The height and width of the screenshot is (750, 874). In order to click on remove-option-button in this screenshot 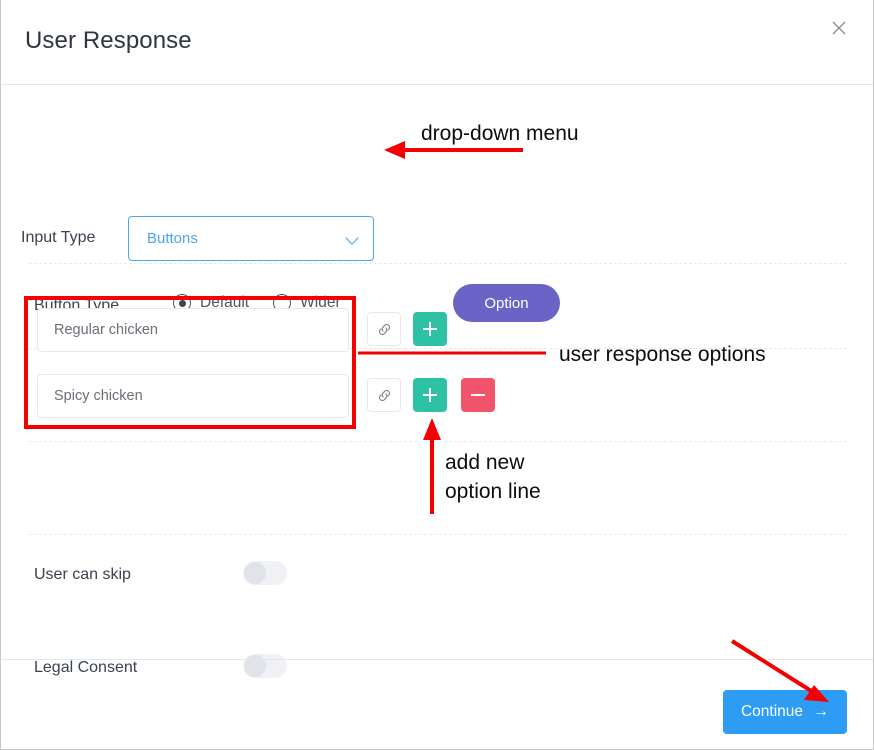, I will do `click(478, 395)`.